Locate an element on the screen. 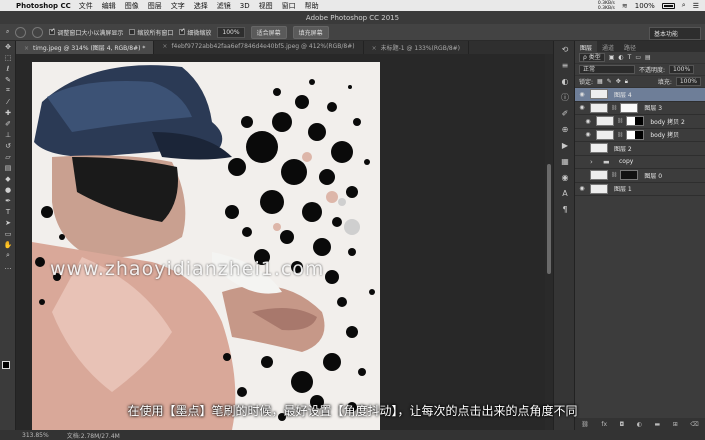 The width and height of the screenshot is (705, 440). paragraph-panel-icon: ¶ is located at coordinates (565, 209).